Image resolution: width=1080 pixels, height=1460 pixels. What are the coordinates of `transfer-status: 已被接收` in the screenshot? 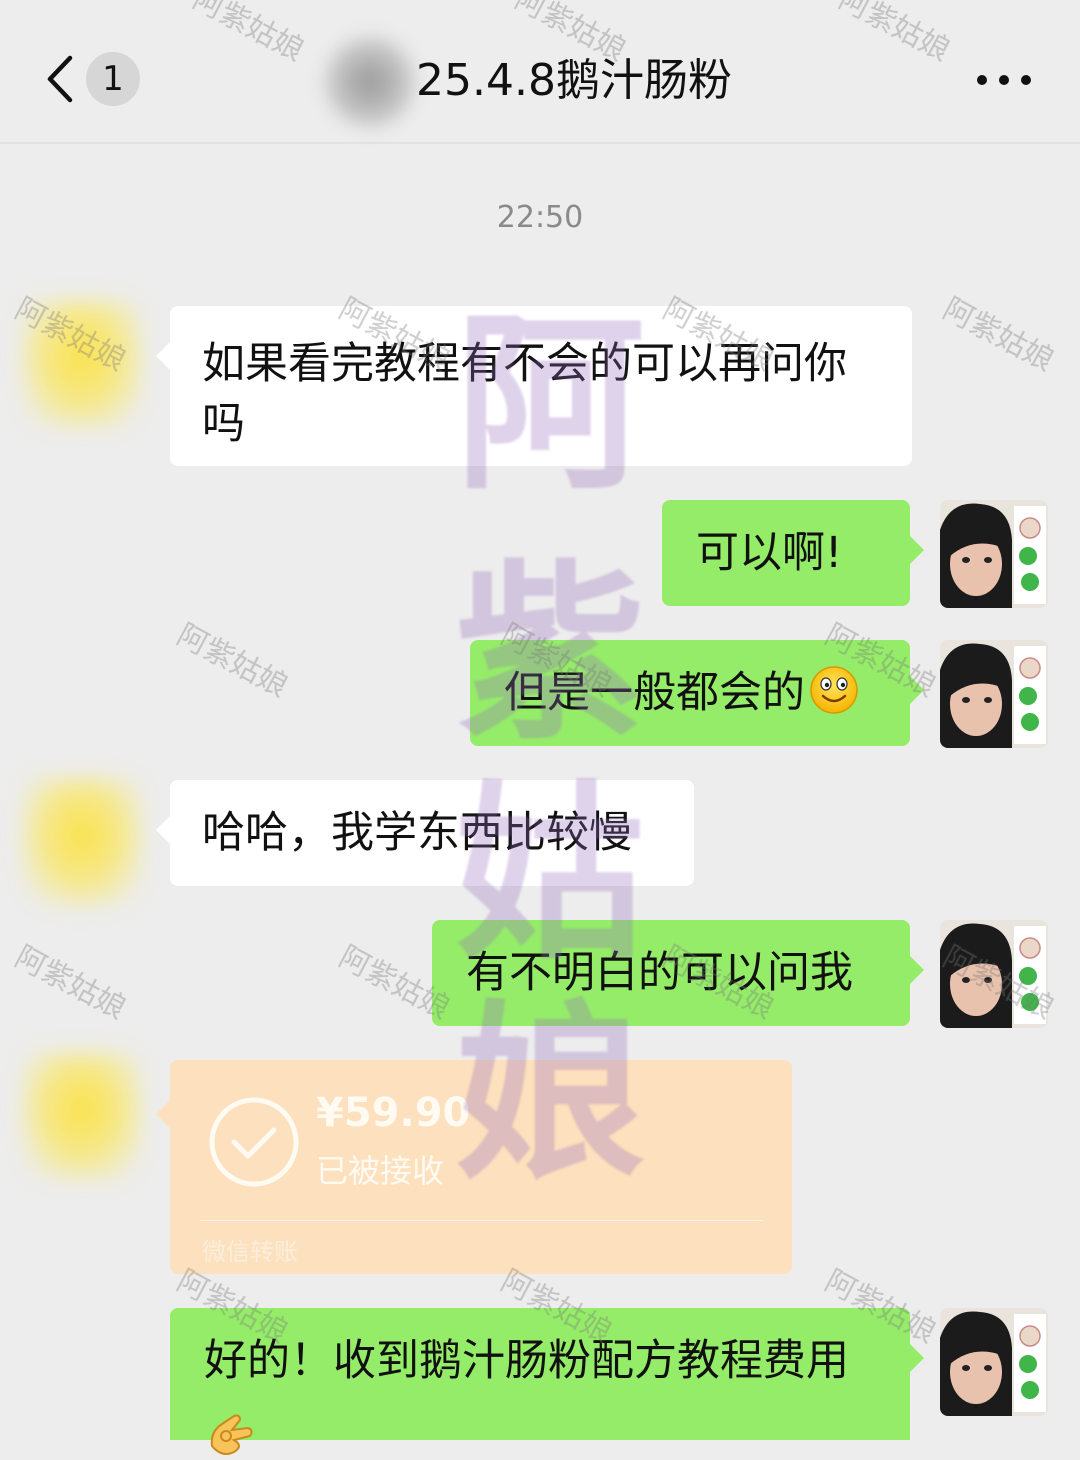 It's located at (380, 1171).